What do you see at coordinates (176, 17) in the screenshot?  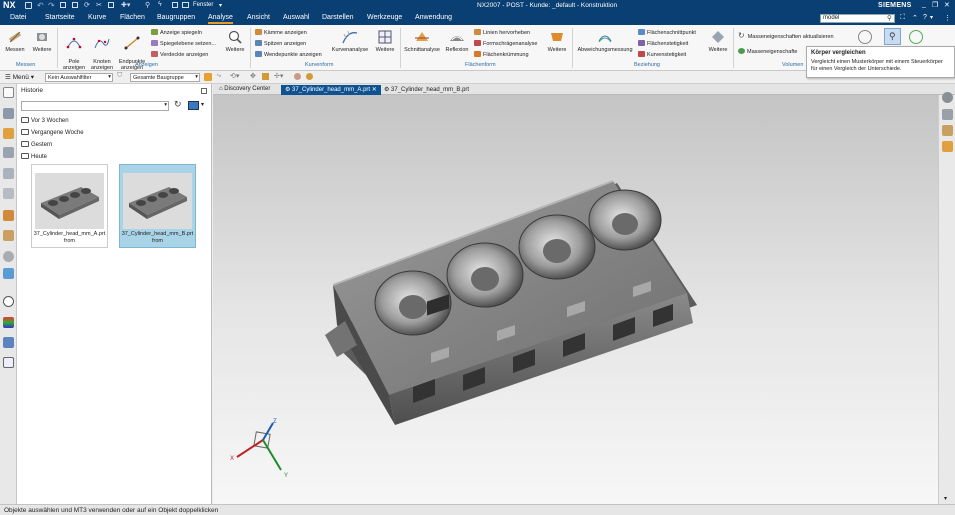 I see `menu-baugruppen: Baugruppen` at bounding box center [176, 17].